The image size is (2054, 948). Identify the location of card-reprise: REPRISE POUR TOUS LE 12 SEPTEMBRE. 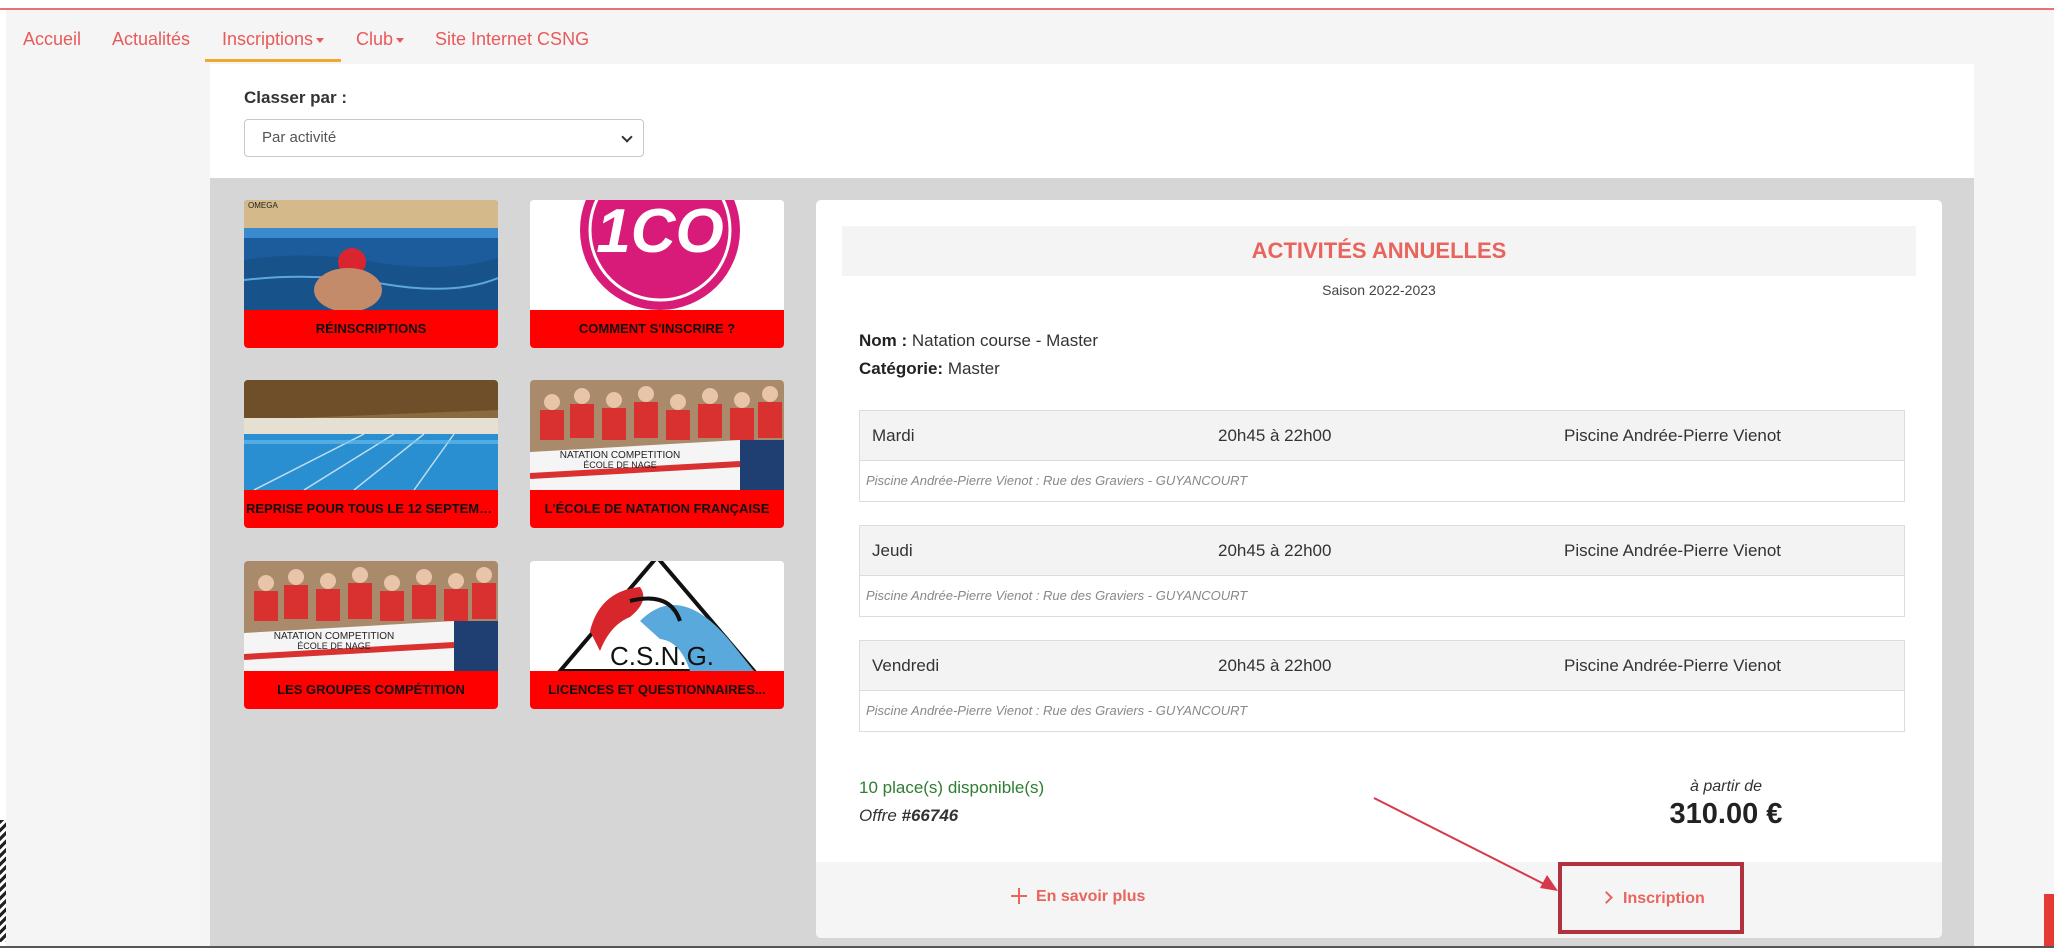
(371, 454).